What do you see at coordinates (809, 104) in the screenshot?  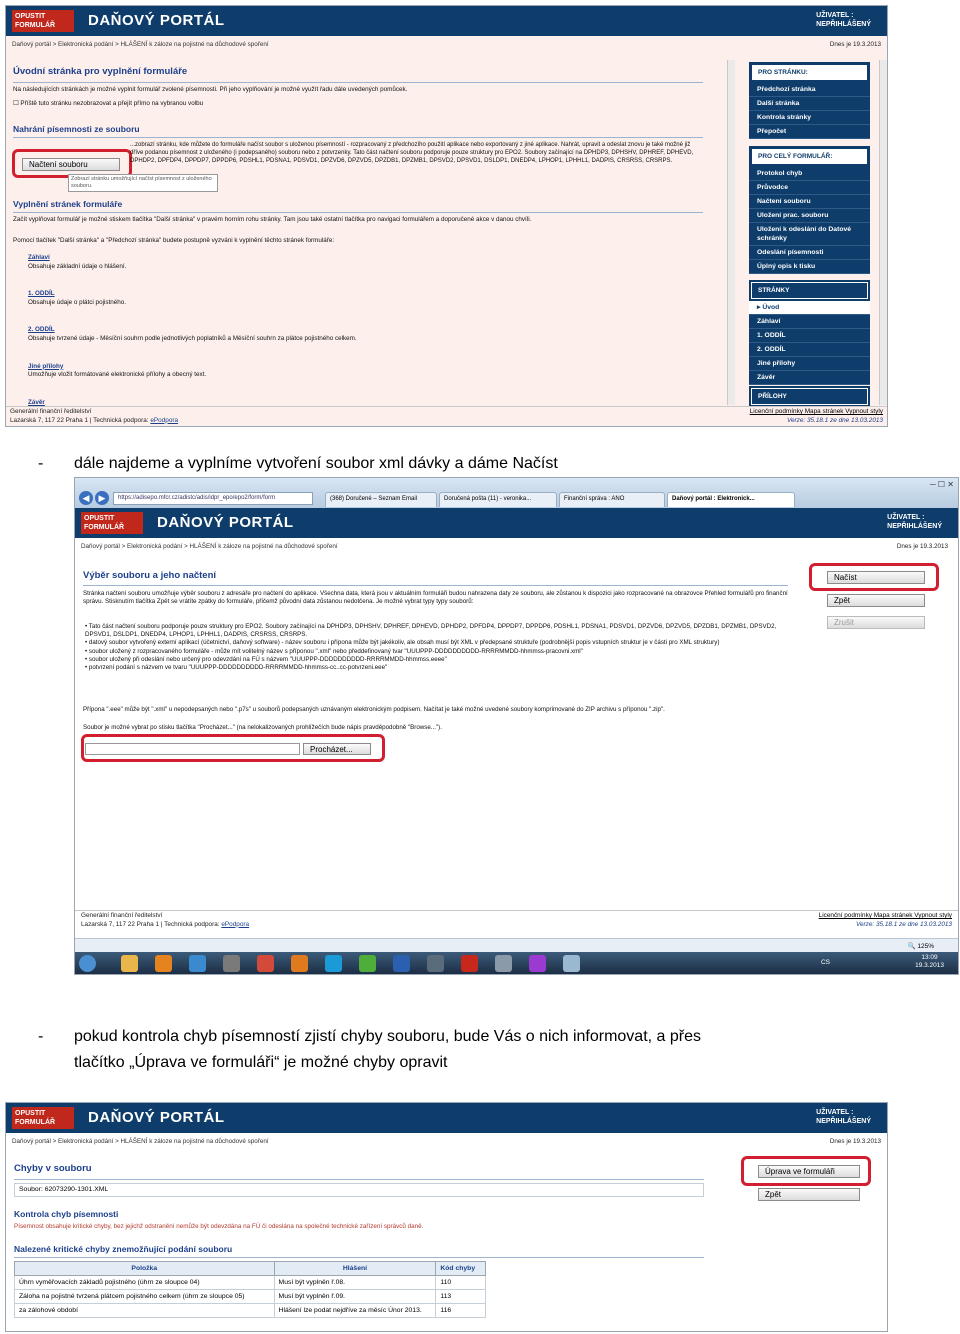 I see `sidebar-item-next-page: Další stránka` at bounding box center [809, 104].